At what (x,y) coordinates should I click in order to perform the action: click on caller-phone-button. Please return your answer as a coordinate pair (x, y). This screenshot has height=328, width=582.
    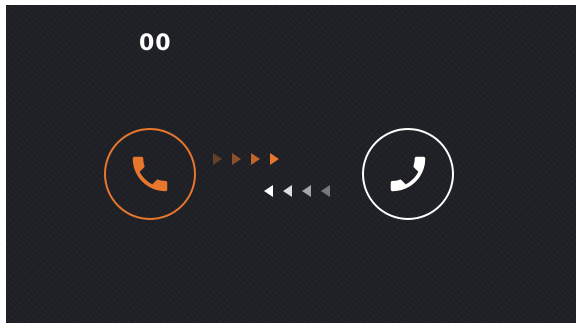
    Looking at the image, I should click on (150, 174).